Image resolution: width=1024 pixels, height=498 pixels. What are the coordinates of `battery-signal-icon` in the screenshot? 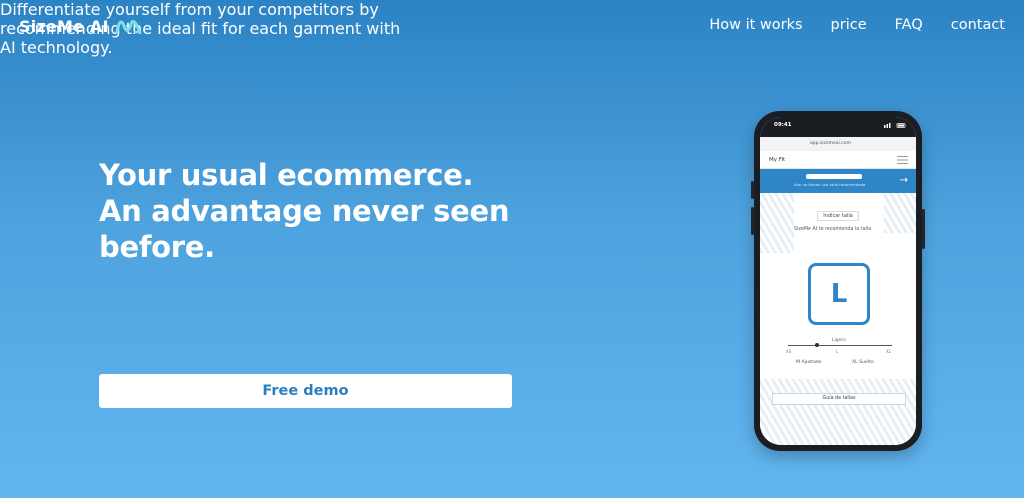 It's located at (895, 125).